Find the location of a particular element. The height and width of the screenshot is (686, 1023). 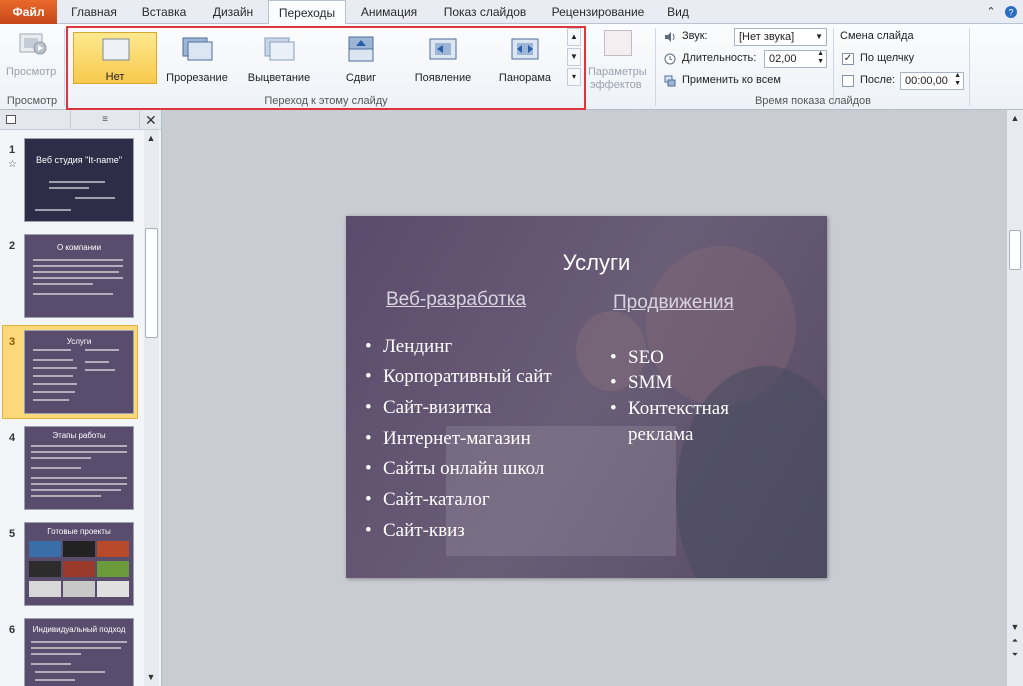

star-icon: ☆ is located at coordinates (12, 164).